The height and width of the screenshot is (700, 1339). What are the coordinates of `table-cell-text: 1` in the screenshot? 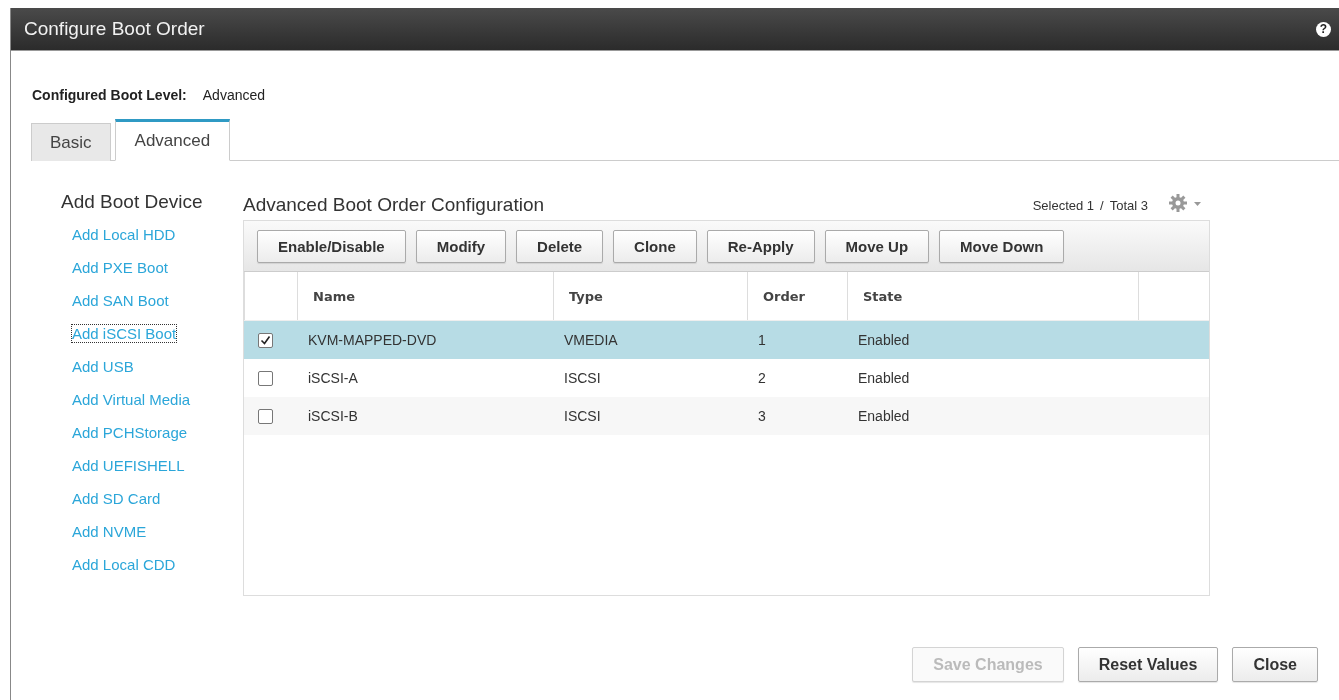 It's located at (762, 340).